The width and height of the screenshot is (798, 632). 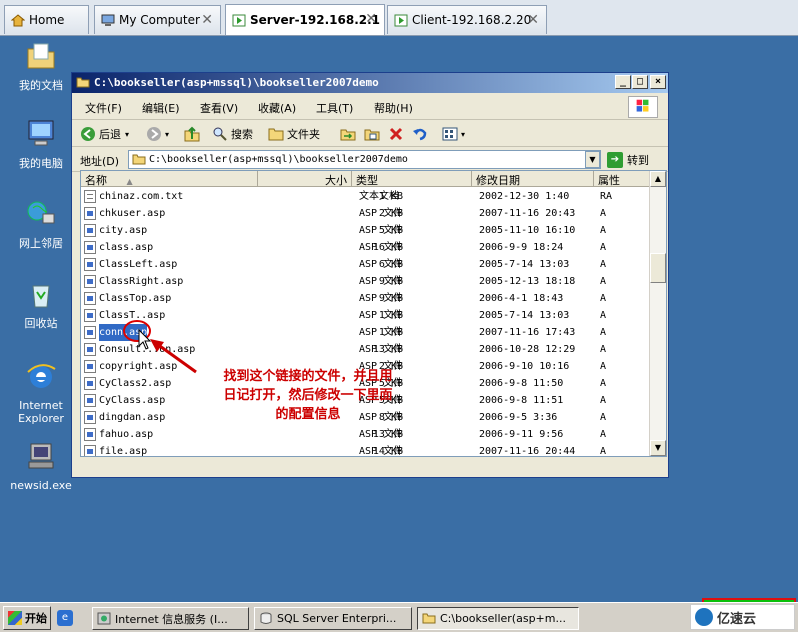 What do you see at coordinates (420, 134) in the screenshot?
I see `undo-icon` at bounding box center [420, 134].